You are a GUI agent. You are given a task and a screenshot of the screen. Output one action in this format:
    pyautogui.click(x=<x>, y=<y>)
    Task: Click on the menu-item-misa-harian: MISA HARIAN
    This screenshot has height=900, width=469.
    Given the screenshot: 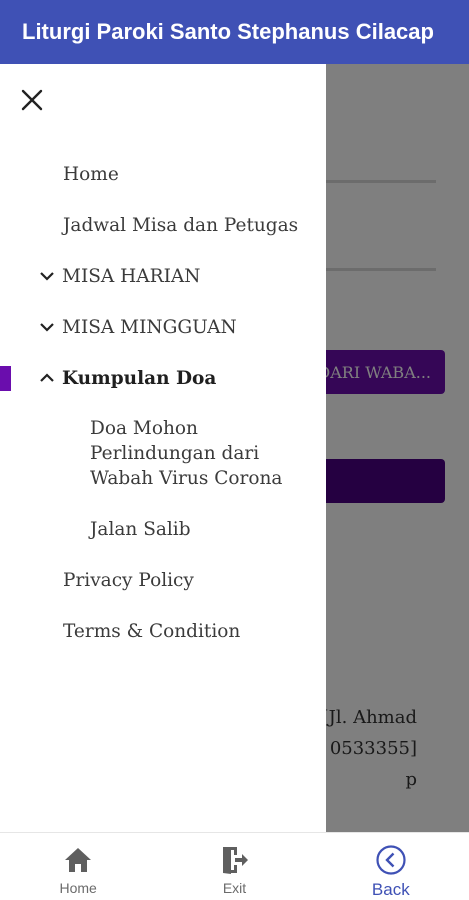 What is the action you would take?
    pyautogui.click(x=163, y=276)
    